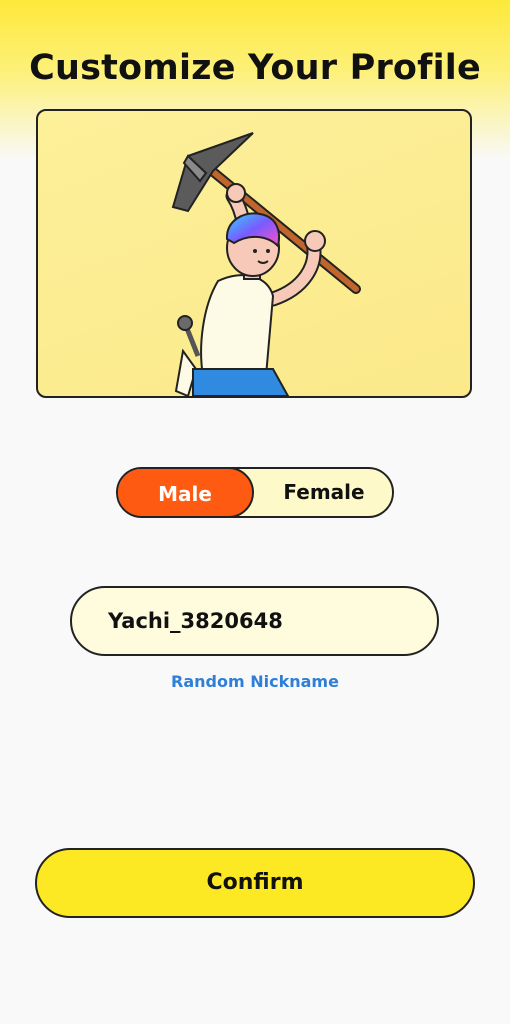 Image resolution: width=510 pixels, height=1024 pixels. I want to click on gender-toggle: Male Female, so click(255, 492).